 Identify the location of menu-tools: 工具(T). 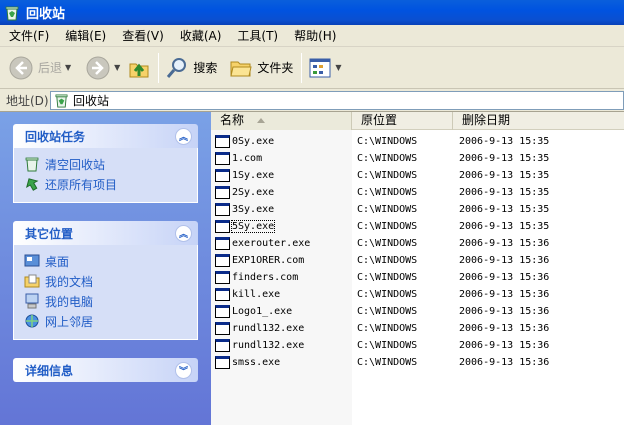
(257, 36).